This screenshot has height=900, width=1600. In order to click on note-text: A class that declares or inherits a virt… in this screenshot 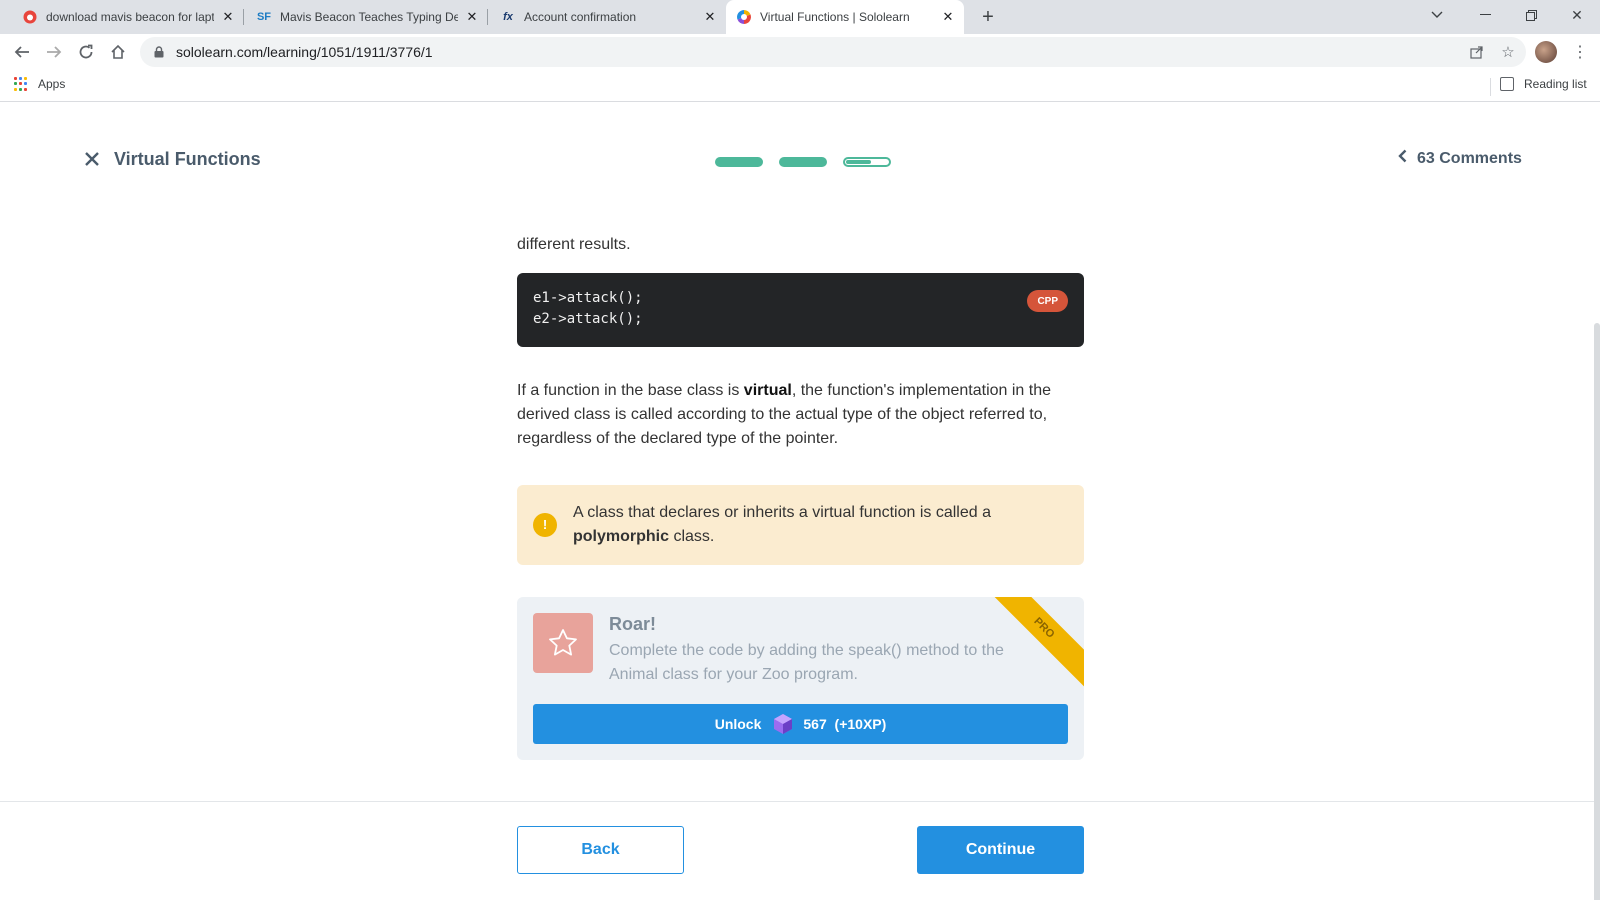, I will do `click(782, 512)`.